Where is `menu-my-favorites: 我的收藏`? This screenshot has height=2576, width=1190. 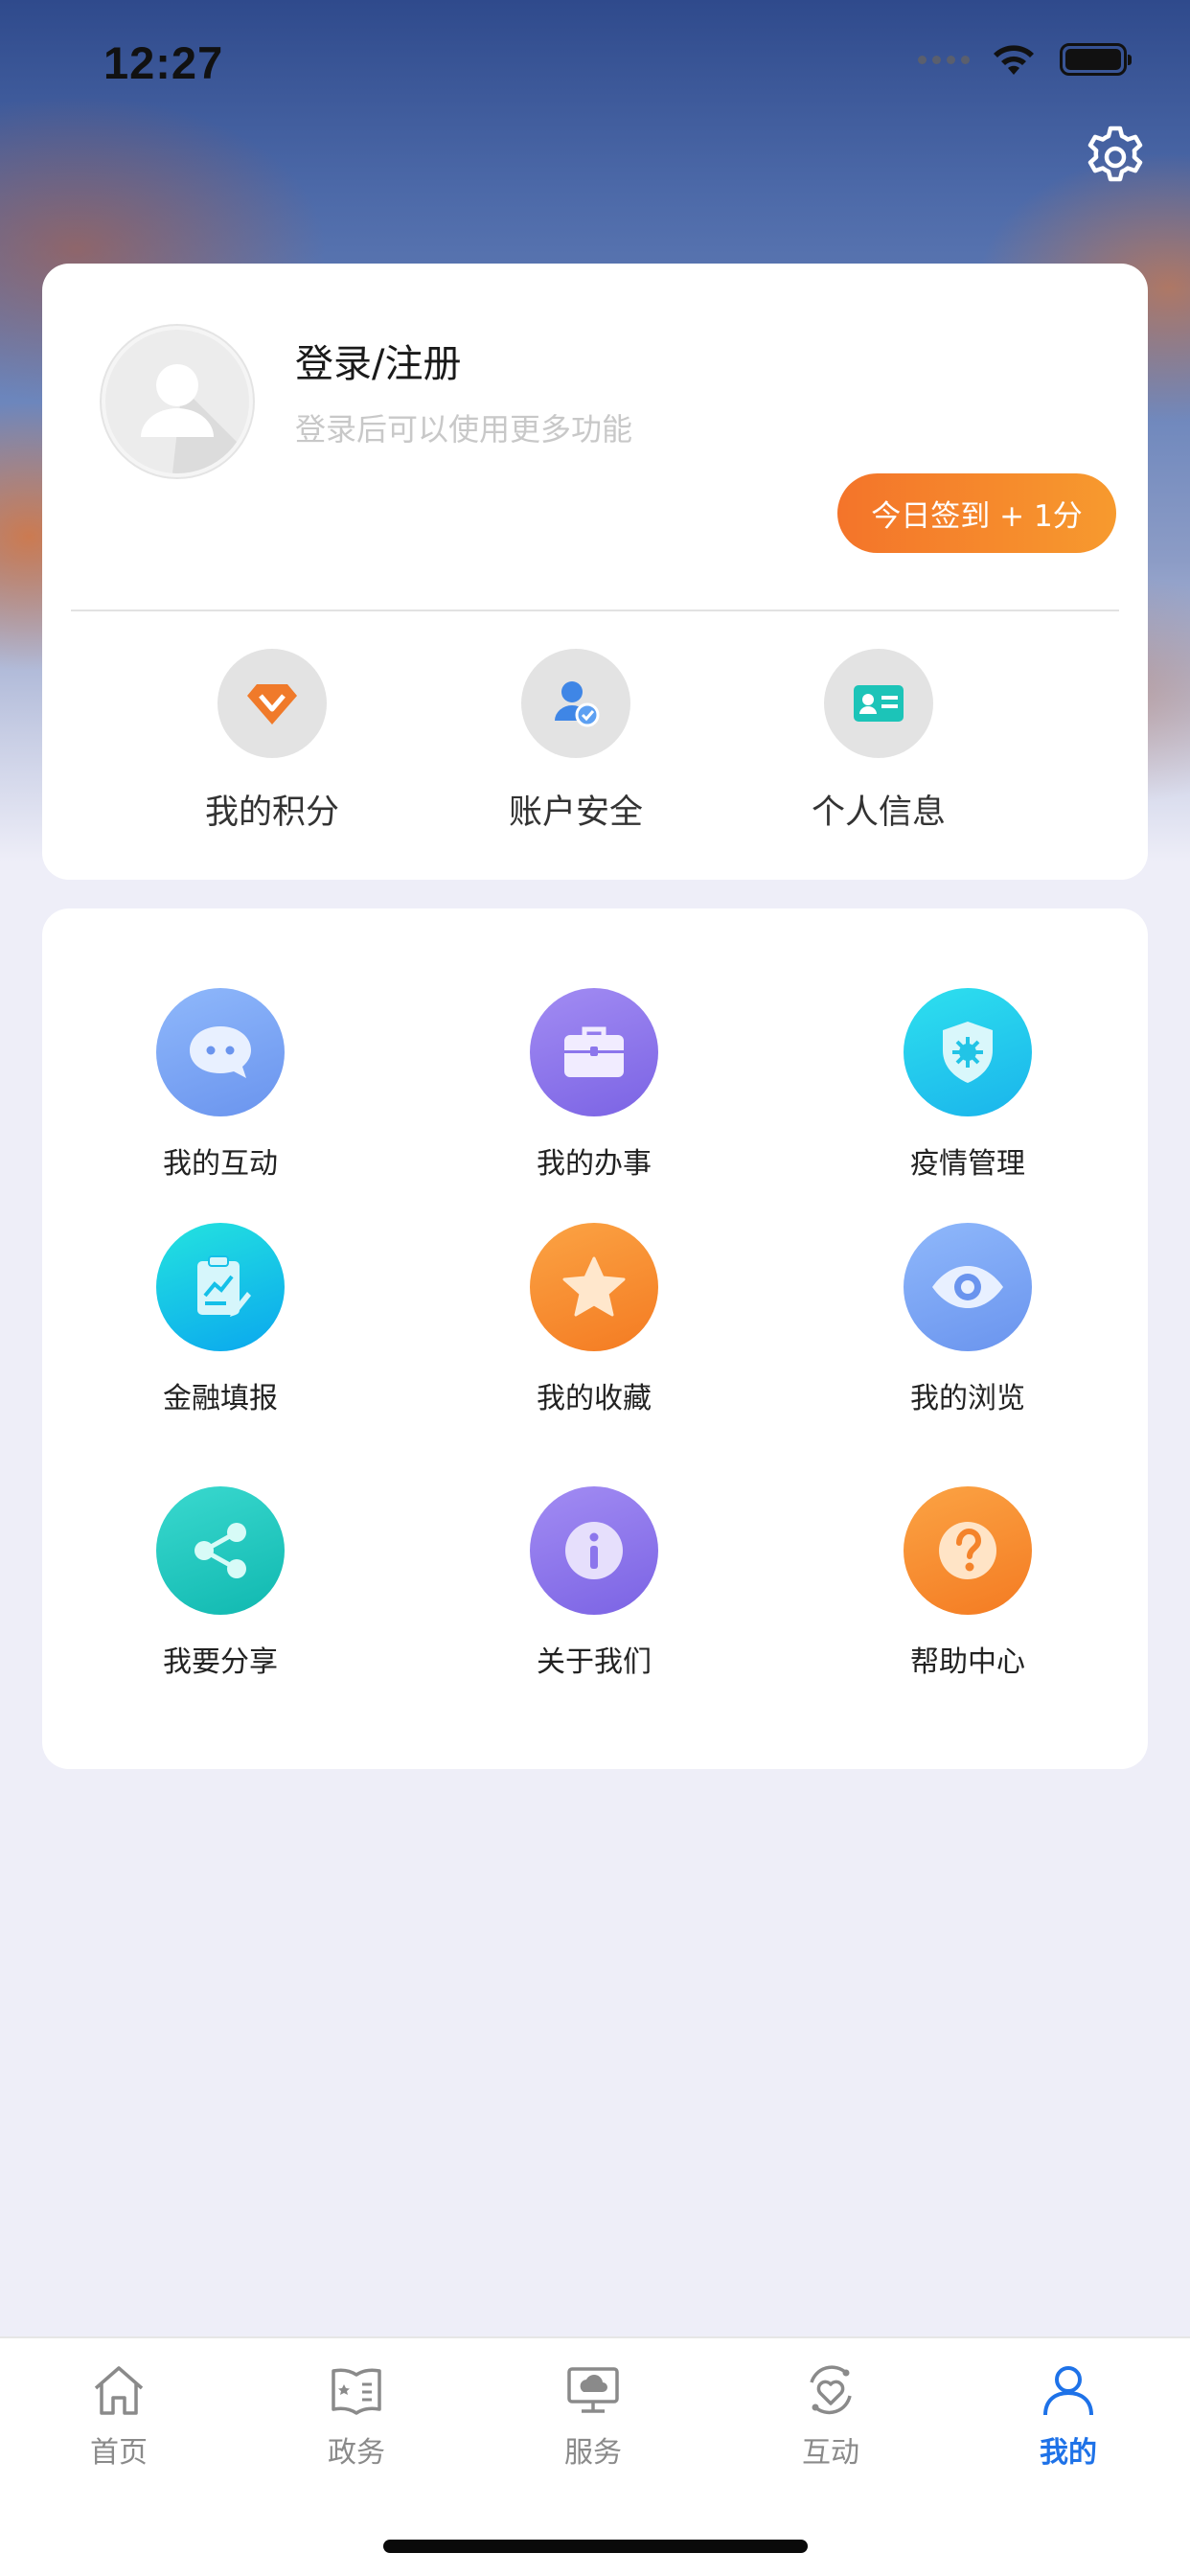 menu-my-favorites: 我的收藏 is located at coordinates (594, 1319).